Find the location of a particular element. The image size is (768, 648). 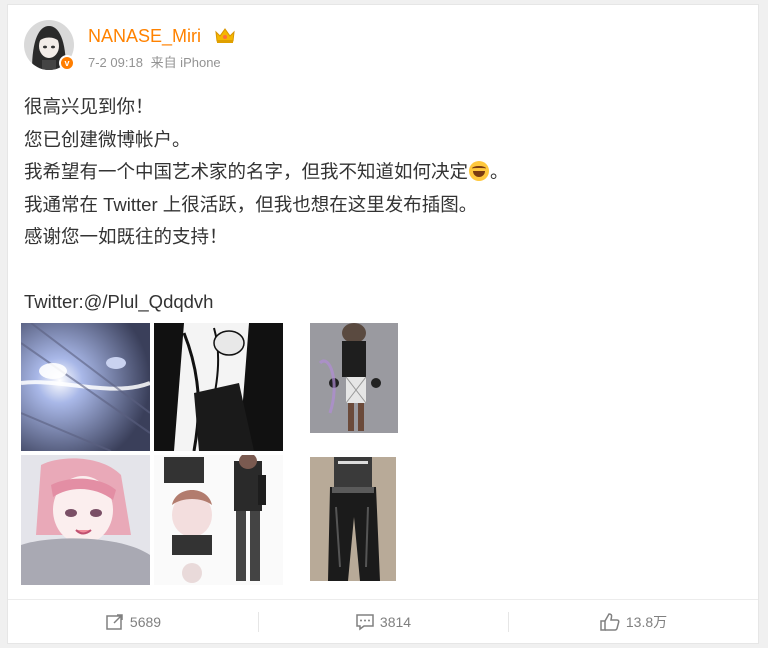

verified-badge-icon: v is located at coordinates (67, 63).